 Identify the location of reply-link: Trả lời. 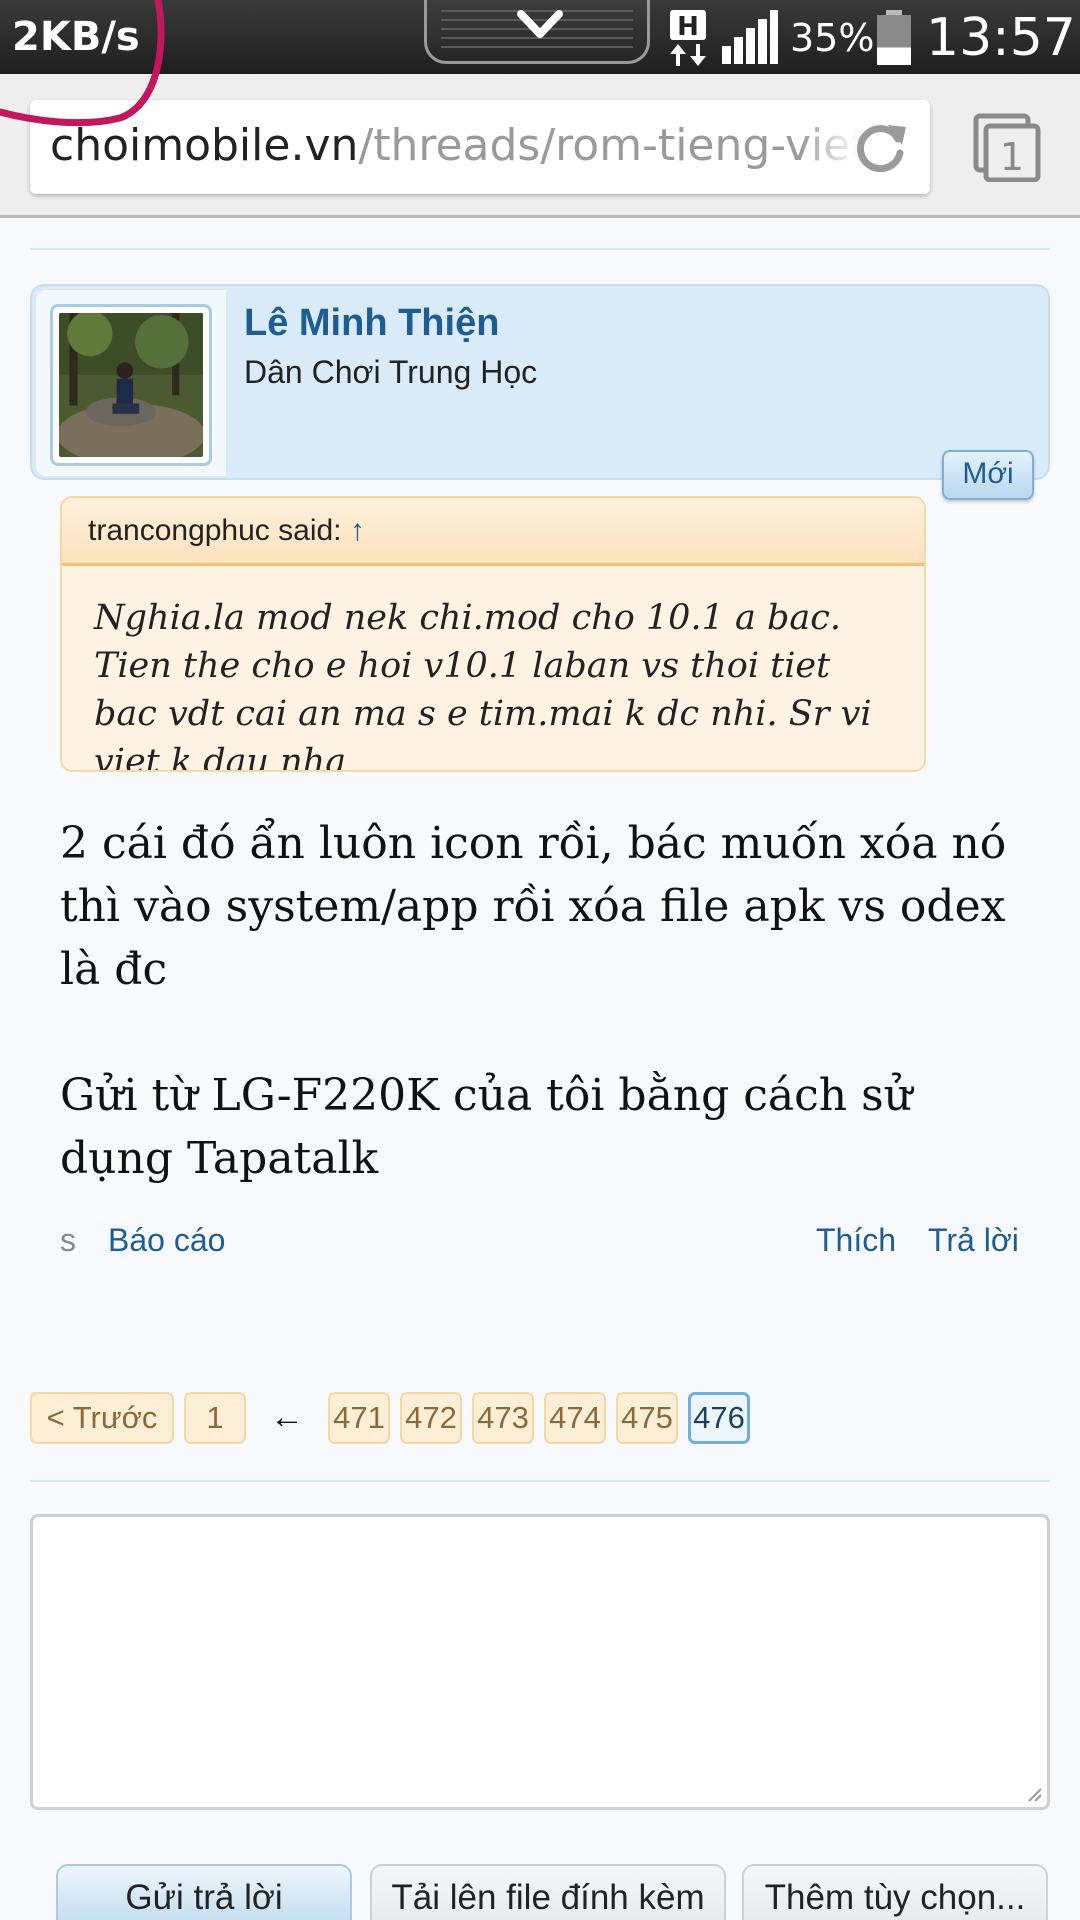
(973, 1240).